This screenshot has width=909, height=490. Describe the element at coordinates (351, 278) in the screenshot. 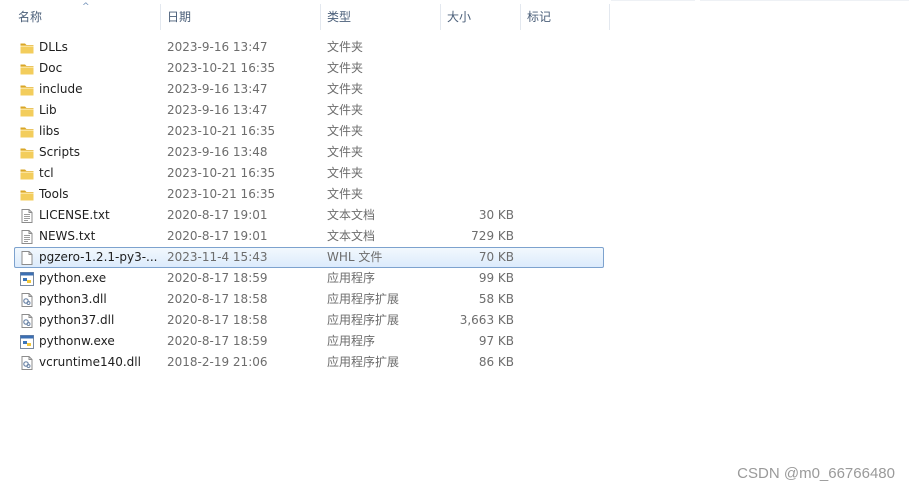

I see `file-type: 应用程序` at that location.